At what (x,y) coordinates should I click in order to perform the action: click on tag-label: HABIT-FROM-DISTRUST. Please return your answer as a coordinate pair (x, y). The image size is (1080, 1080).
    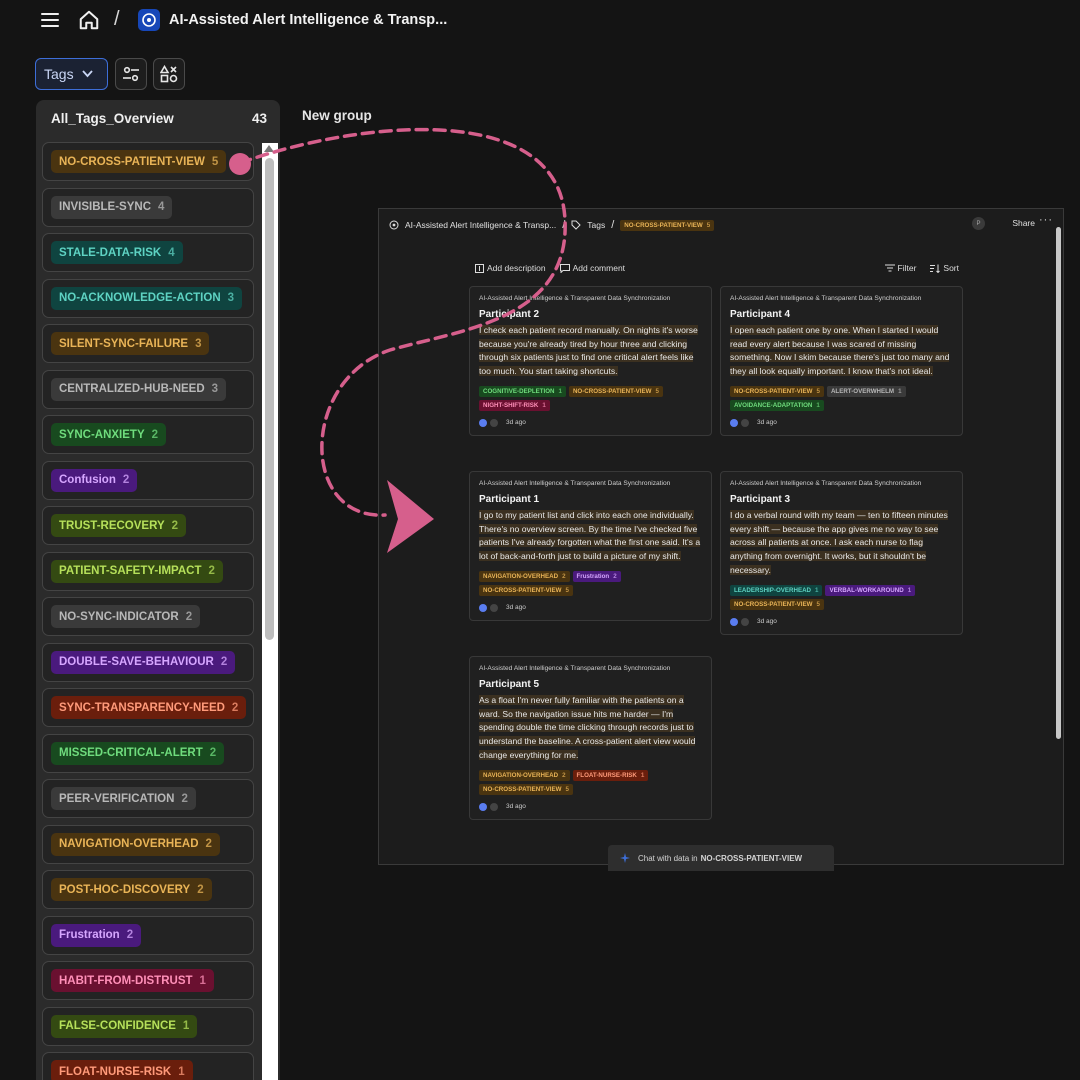
    Looking at the image, I should click on (126, 980).